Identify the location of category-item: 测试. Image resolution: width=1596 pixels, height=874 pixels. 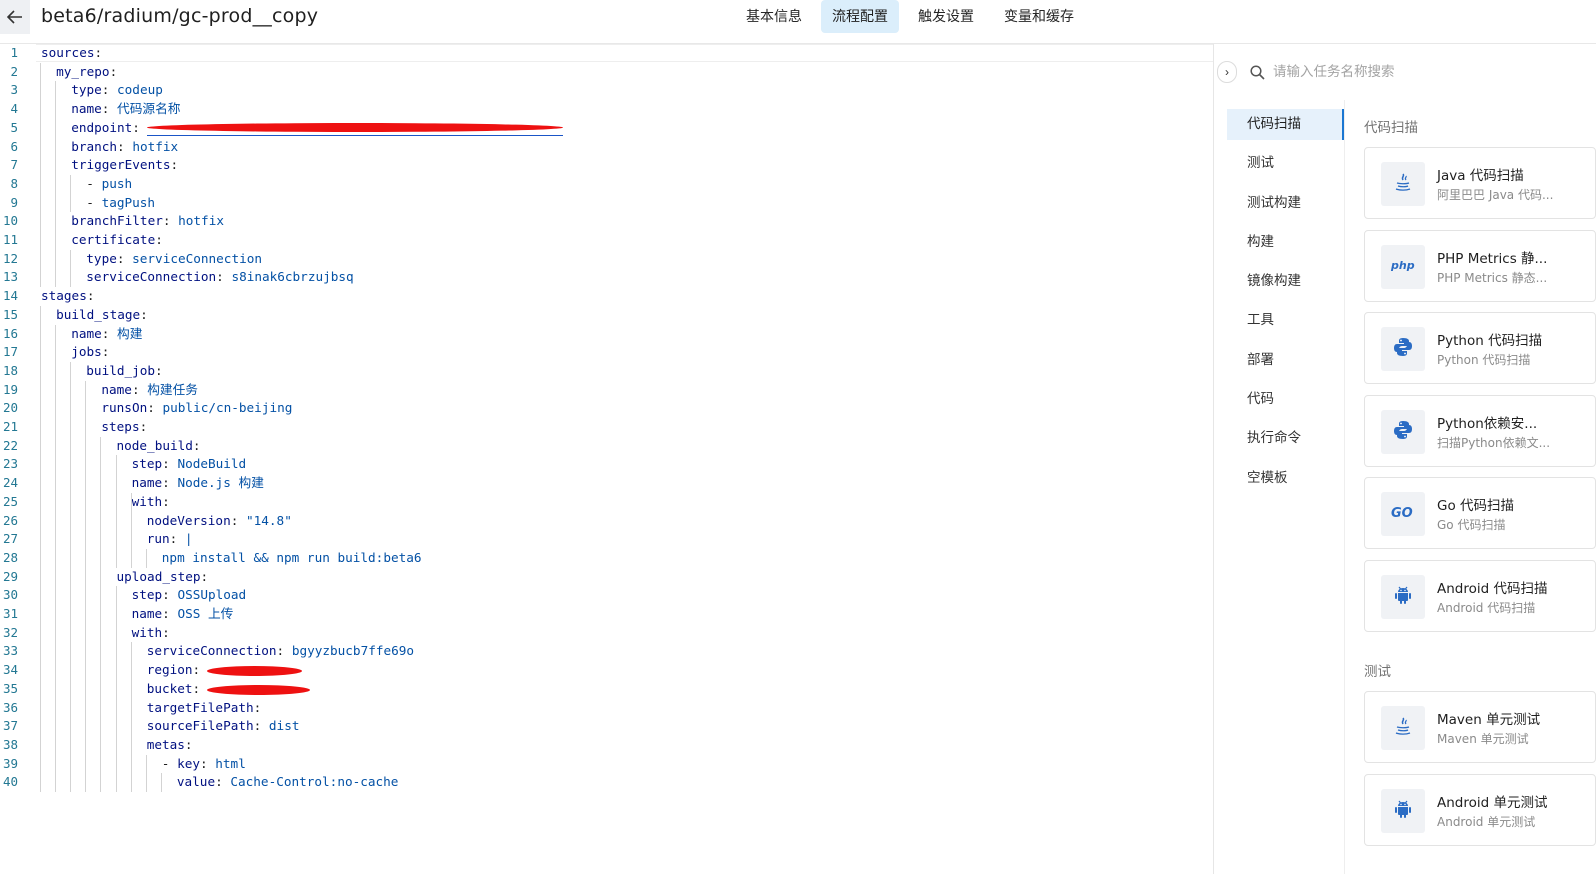
(1285, 163).